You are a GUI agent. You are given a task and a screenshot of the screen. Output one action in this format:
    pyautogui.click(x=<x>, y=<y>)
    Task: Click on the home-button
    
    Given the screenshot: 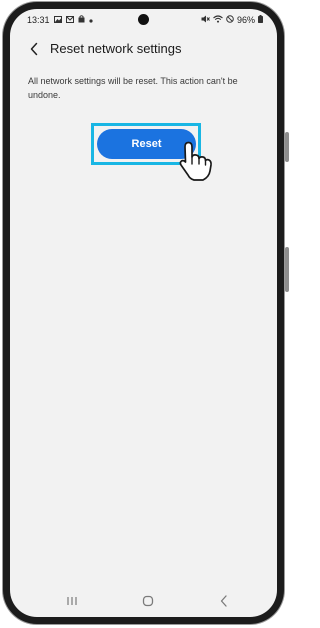 What is the action you would take?
    pyautogui.click(x=148, y=601)
    